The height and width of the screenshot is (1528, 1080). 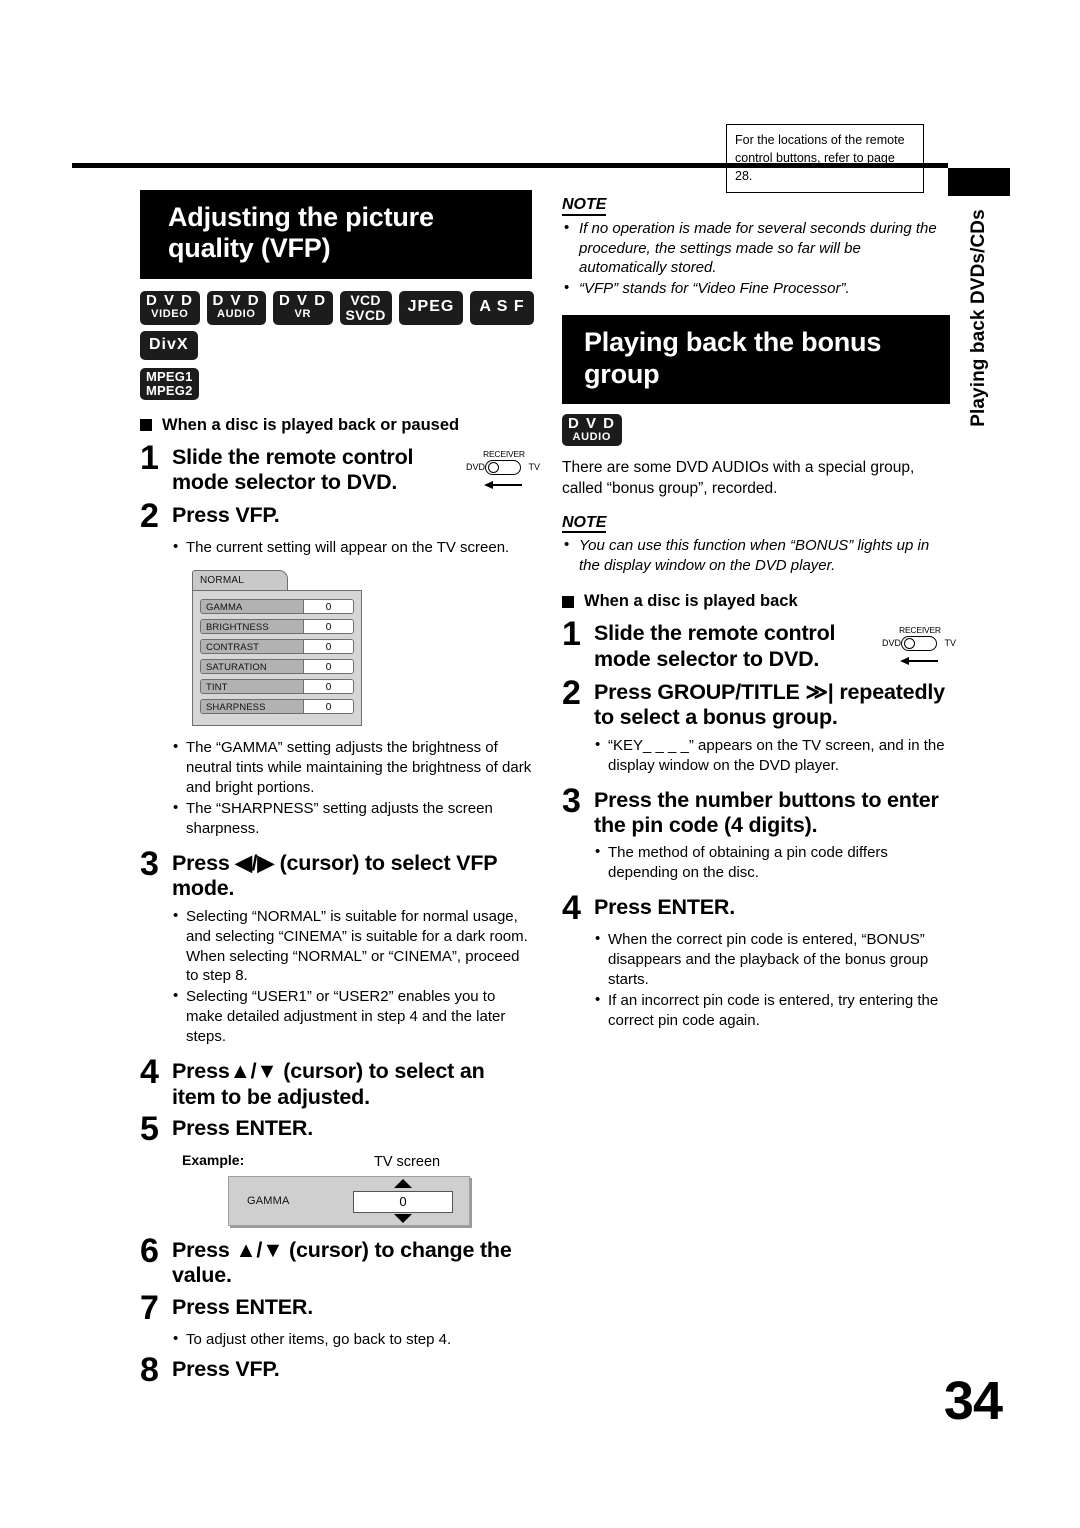 I want to click on vfp-row-label: SATURATION, so click(x=252, y=667).